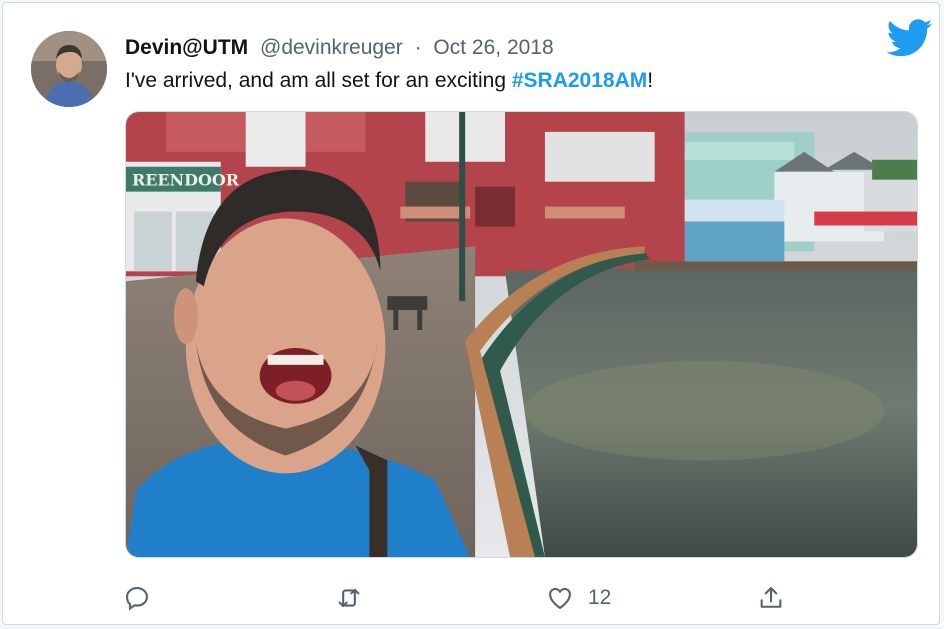 This screenshot has height=629, width=944. I want to click on author-name: Devin@UTM, so click(186, 47).